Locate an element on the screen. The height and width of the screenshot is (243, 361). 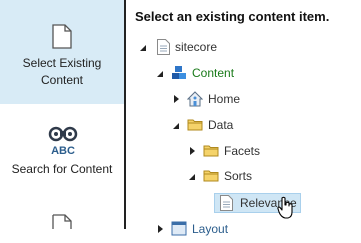
tree-node-label: Layout is located at coordinates (210, 229).